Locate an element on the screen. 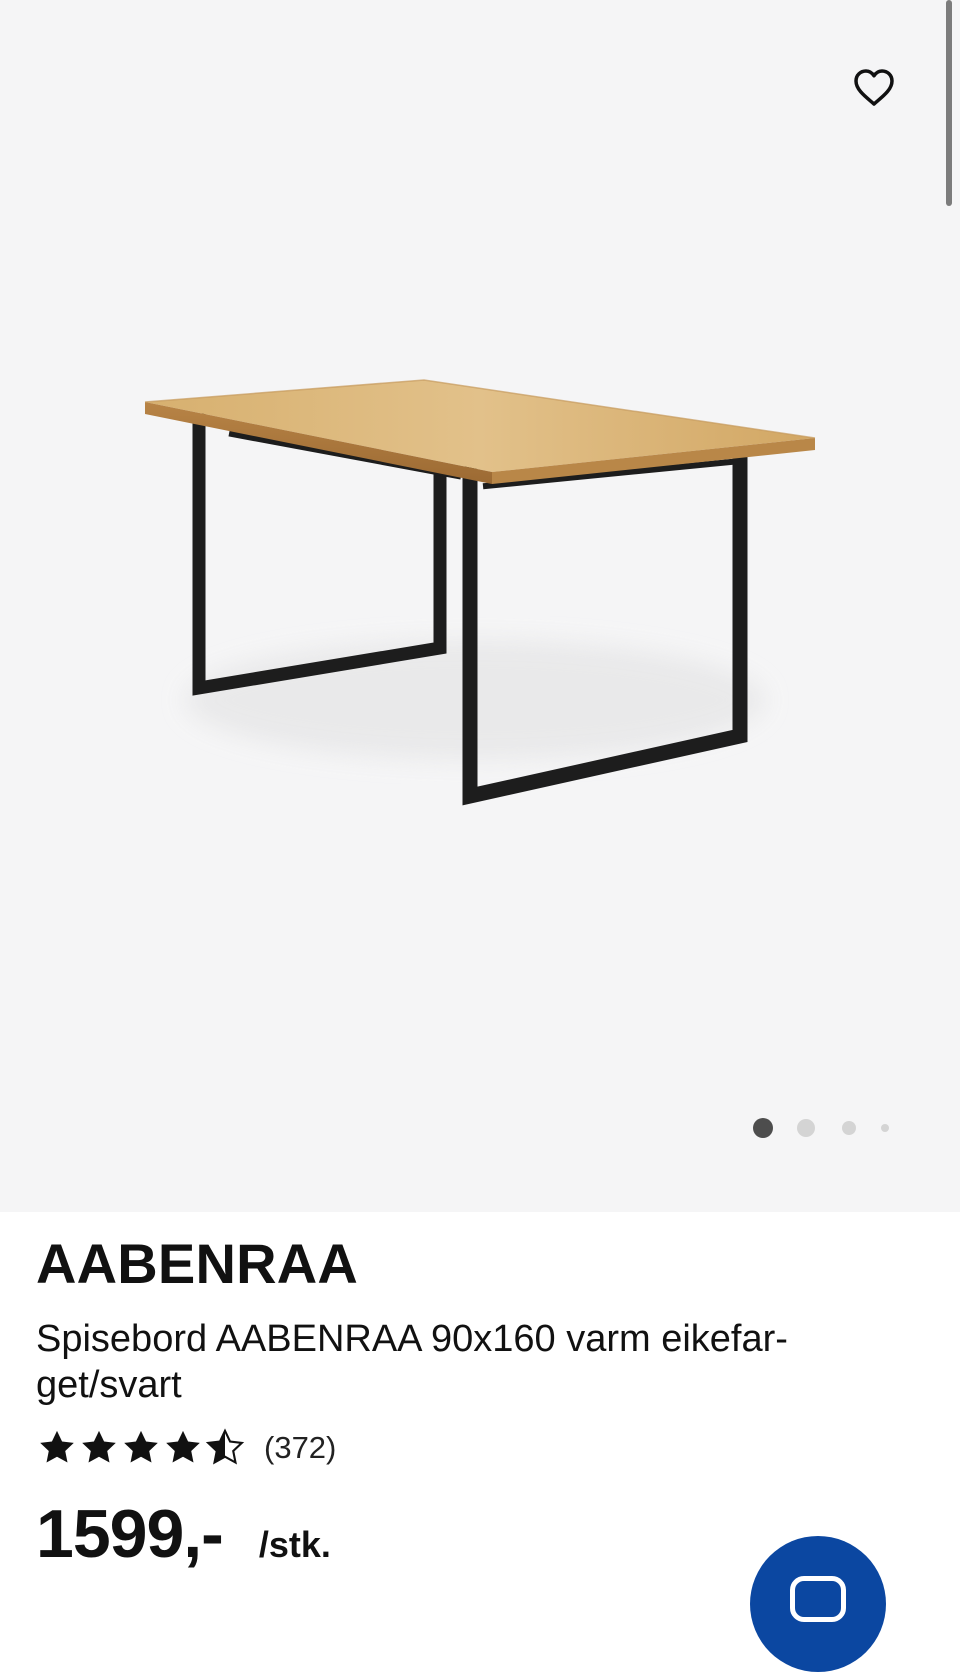 This screenshot has height=1672, width=960. scrollbar-thumb is located at coordinates (949, 103).